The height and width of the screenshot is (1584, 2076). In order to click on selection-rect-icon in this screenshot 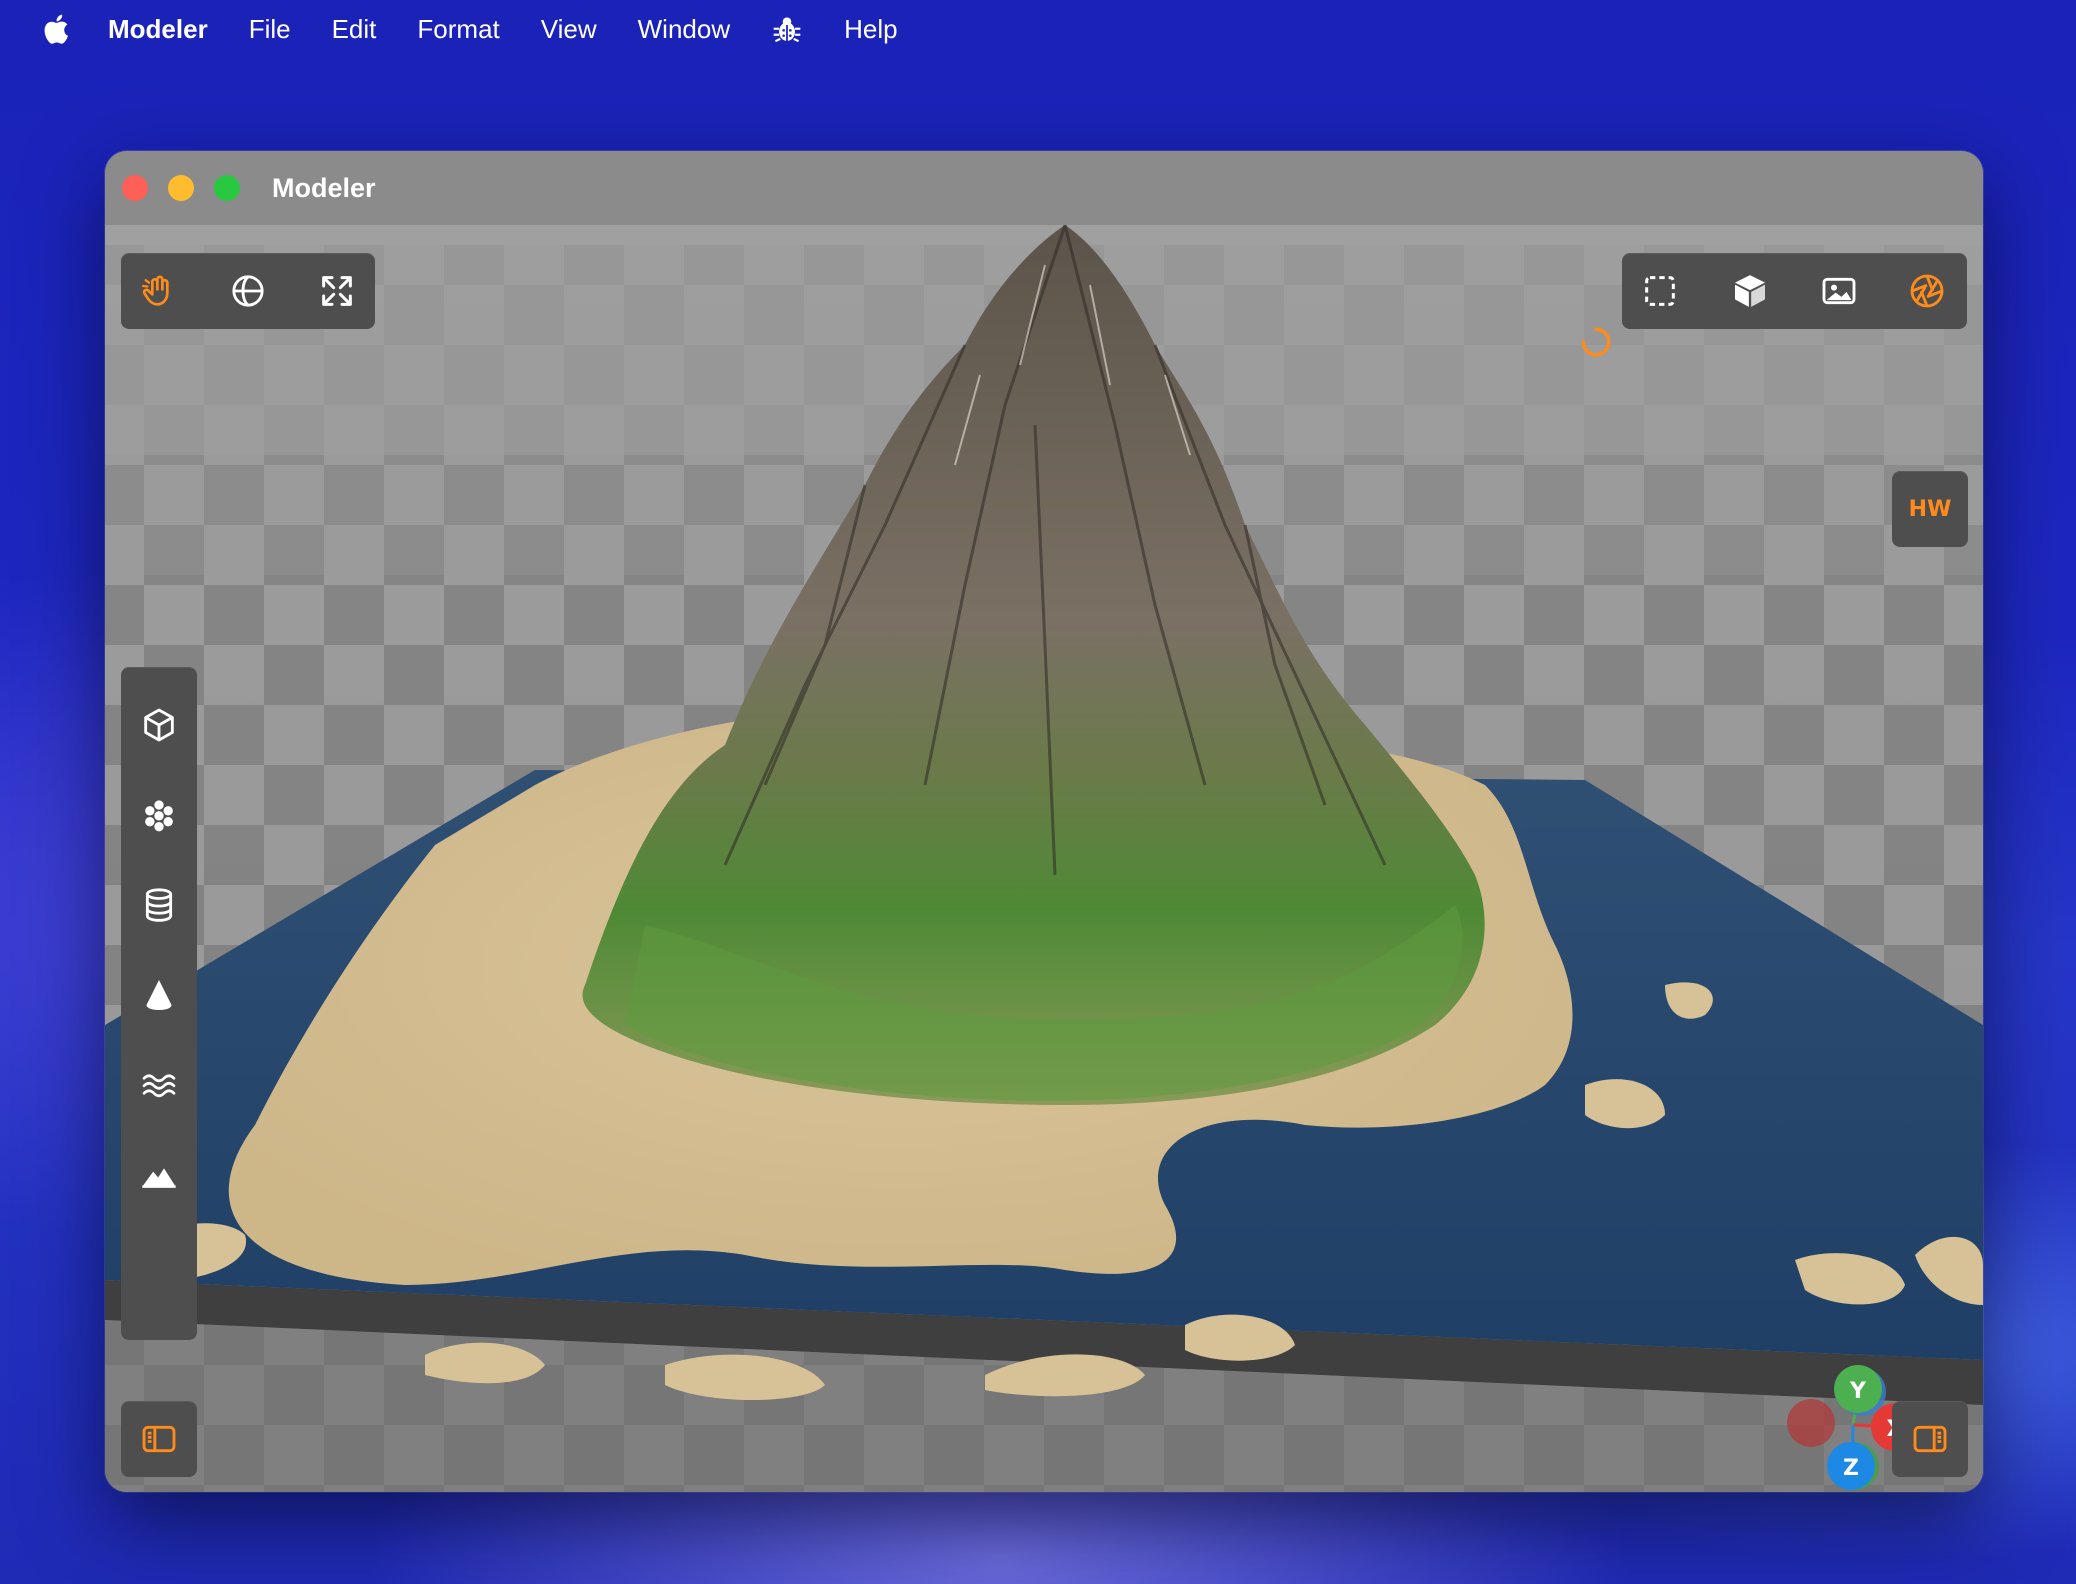, I will do `click(1660, 291)`.